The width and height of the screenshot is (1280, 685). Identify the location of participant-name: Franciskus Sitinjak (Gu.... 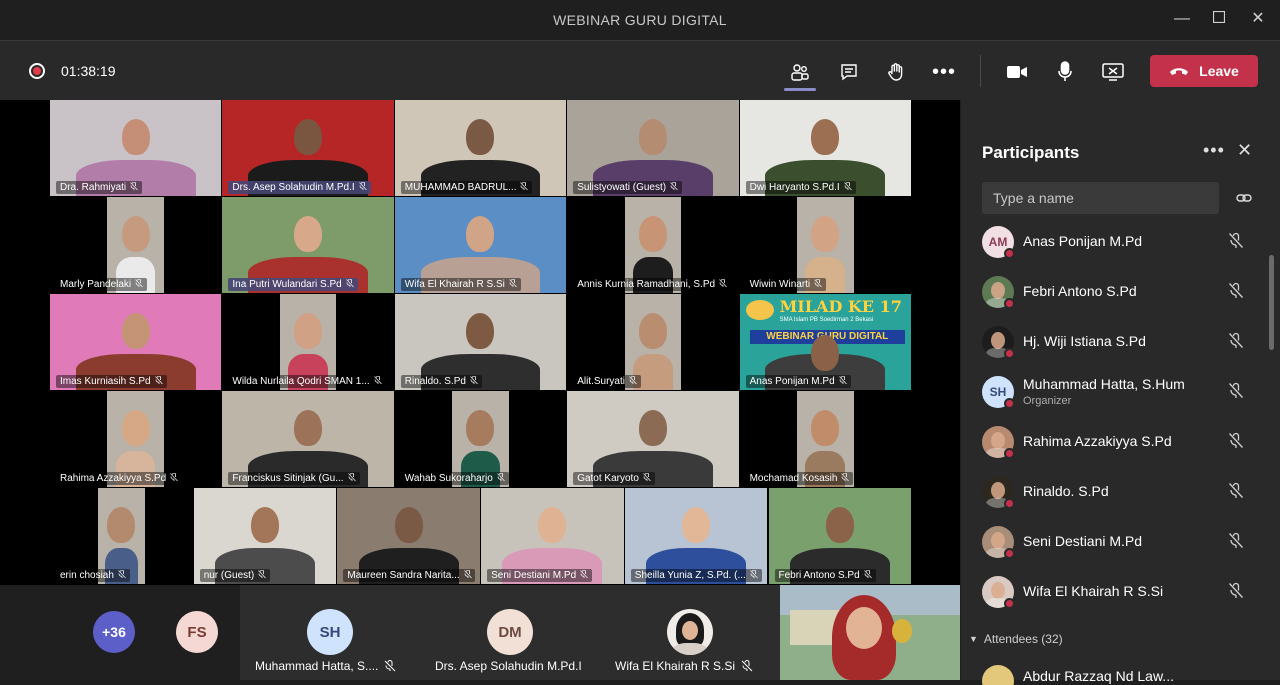
(288, 478).